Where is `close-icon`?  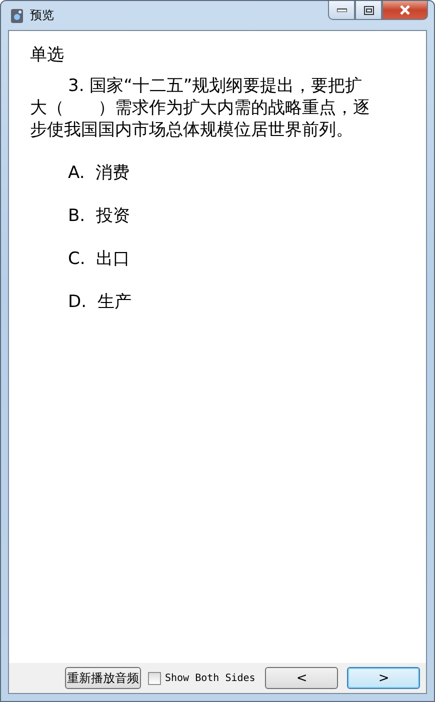
close-icon is located at coordinates (405, 10).